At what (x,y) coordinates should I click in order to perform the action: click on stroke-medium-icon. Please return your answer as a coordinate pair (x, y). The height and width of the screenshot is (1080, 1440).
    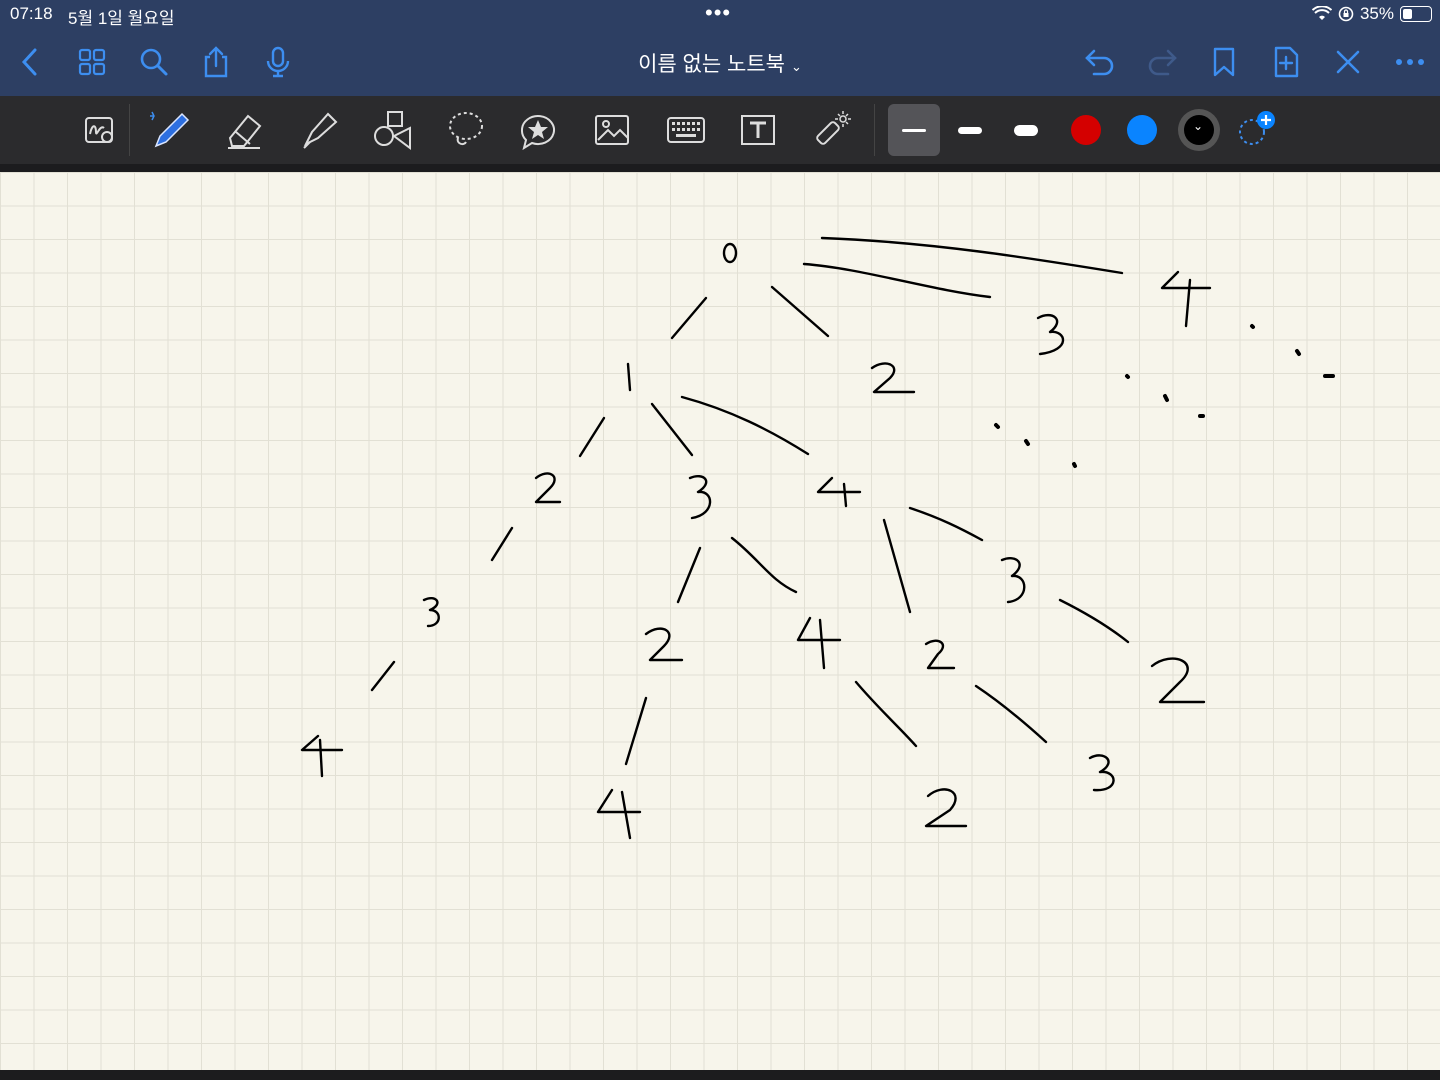
    Looking at the image, I should click on (970, 130).